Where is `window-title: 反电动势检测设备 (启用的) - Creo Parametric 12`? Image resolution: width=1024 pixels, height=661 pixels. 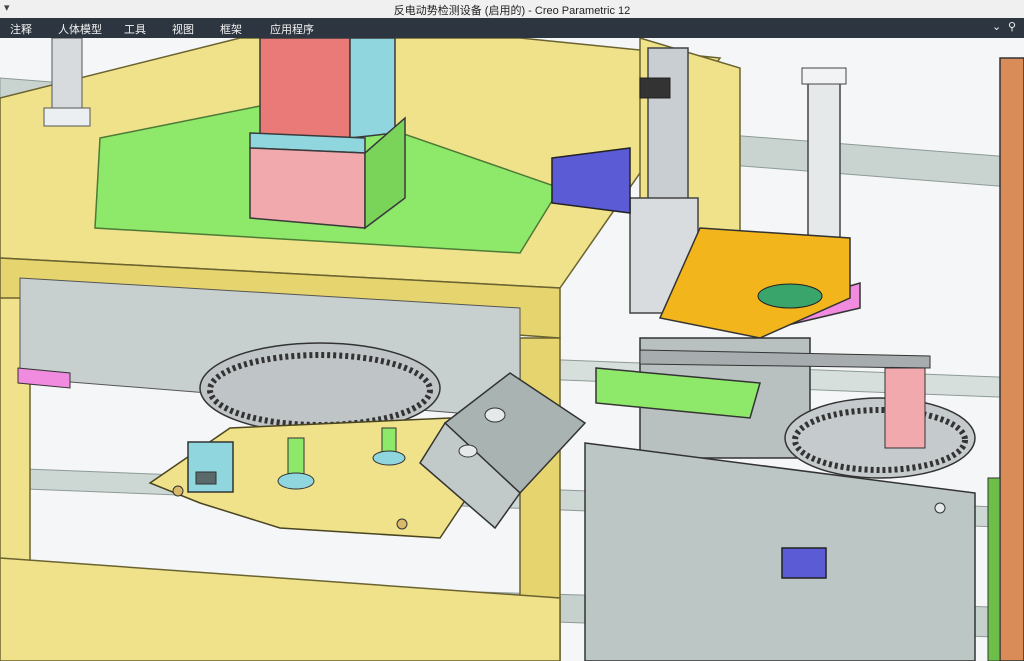 window-title: 反电动势检测设备 (启用的) - Creo Parametric 12 is located at coordinates (512, 11).